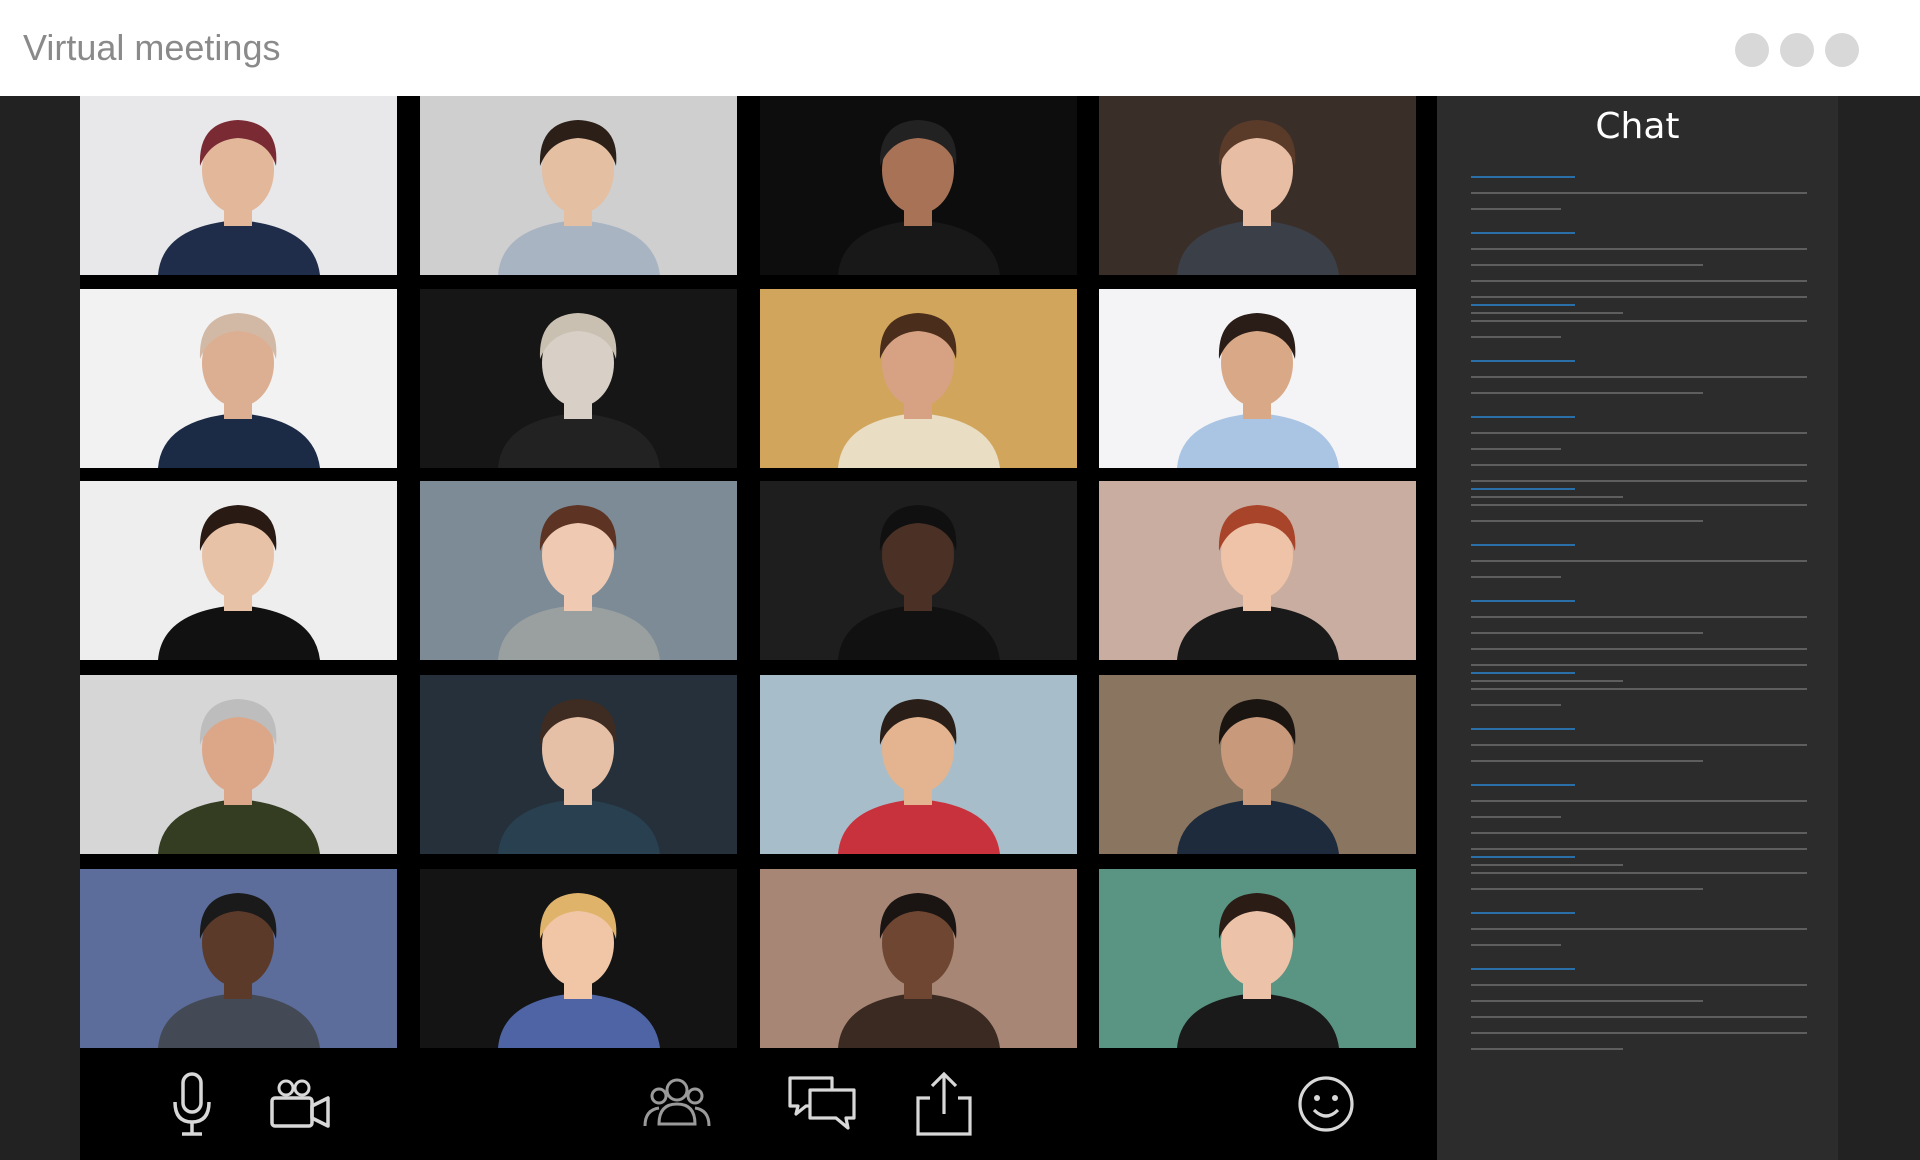 Image resolution: width=1920 pixels, height=1160 pixels. What do you see at coordinates (152, 47) in the screenshot?
I see `app-title: Virtual meetings` at bounding box center [152, 47].